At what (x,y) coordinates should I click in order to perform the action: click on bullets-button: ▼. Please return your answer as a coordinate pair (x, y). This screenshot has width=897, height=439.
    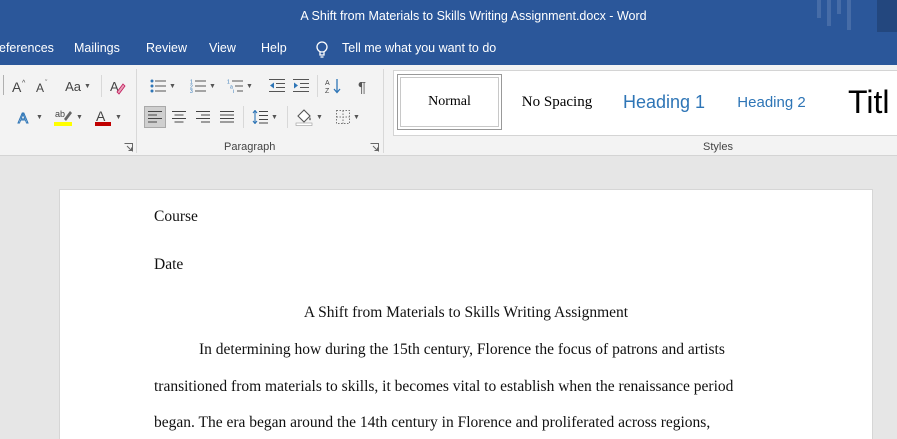
    Looking at the image, I should click on (163, 86).